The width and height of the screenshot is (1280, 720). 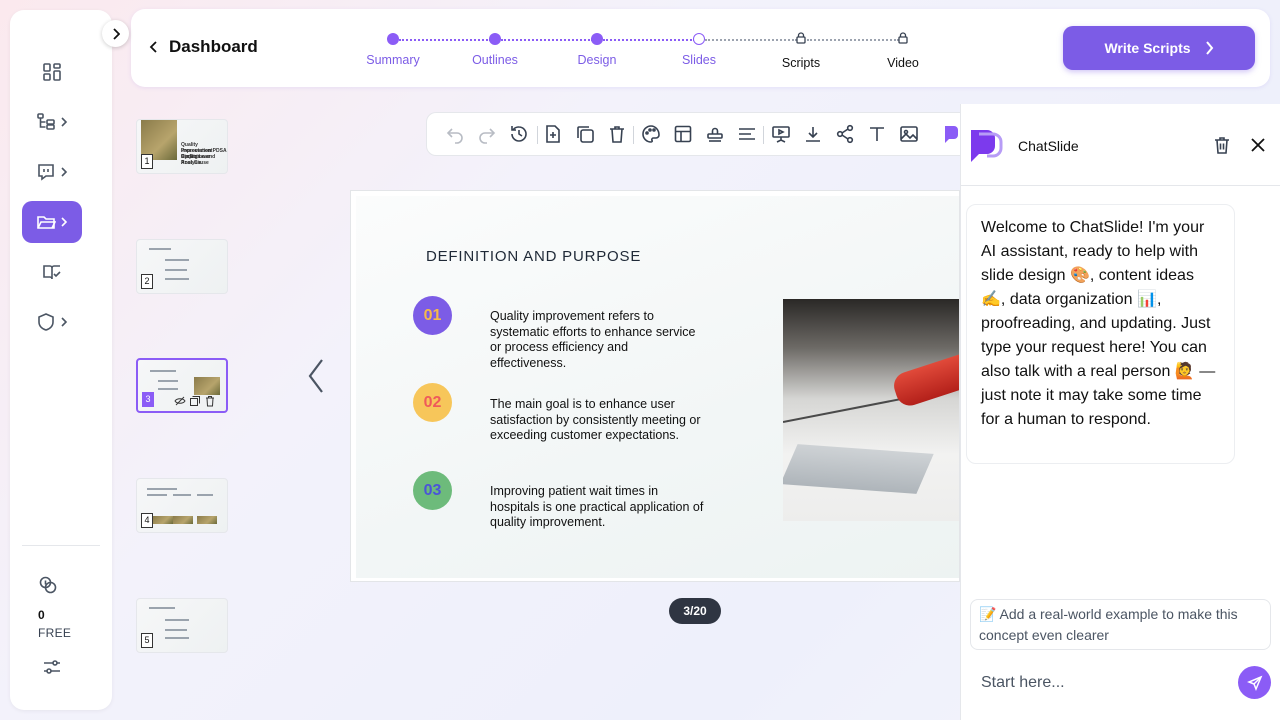 What do you see at coordinates (909, 134) in the screenshot?
I see `image-icon` at bounding box center [909, 134].